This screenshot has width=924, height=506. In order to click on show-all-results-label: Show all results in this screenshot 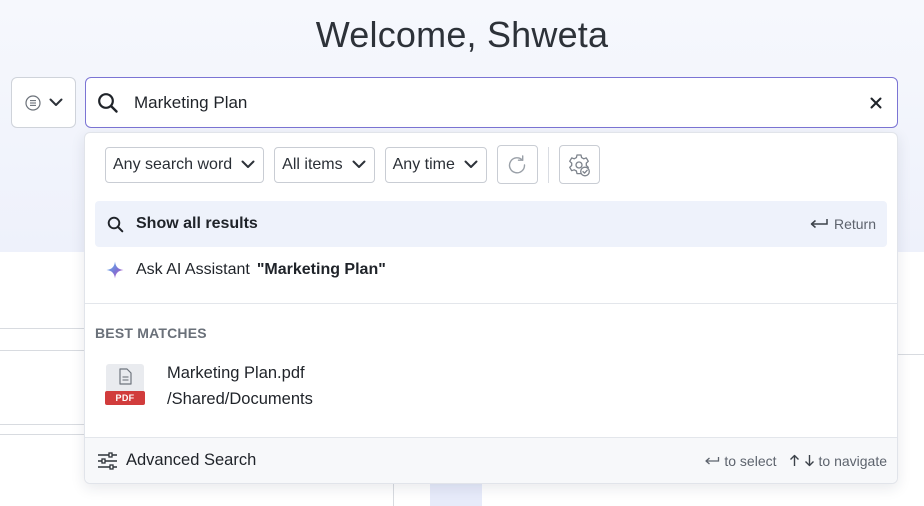, I will do `click(197, 223)`.